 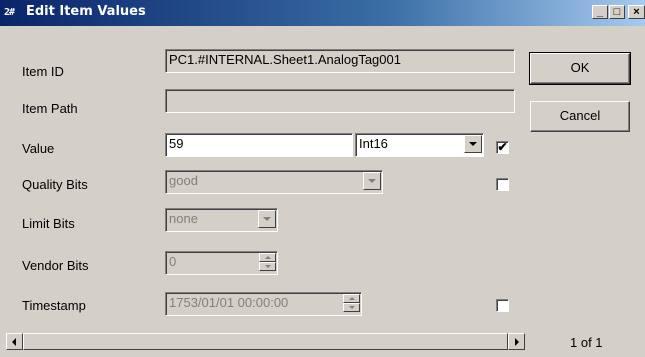 What do you see at coordinates (221, 220) in the screenshot?
I see `limit-bits-dropdown: none` at bounding box center [221, 220].